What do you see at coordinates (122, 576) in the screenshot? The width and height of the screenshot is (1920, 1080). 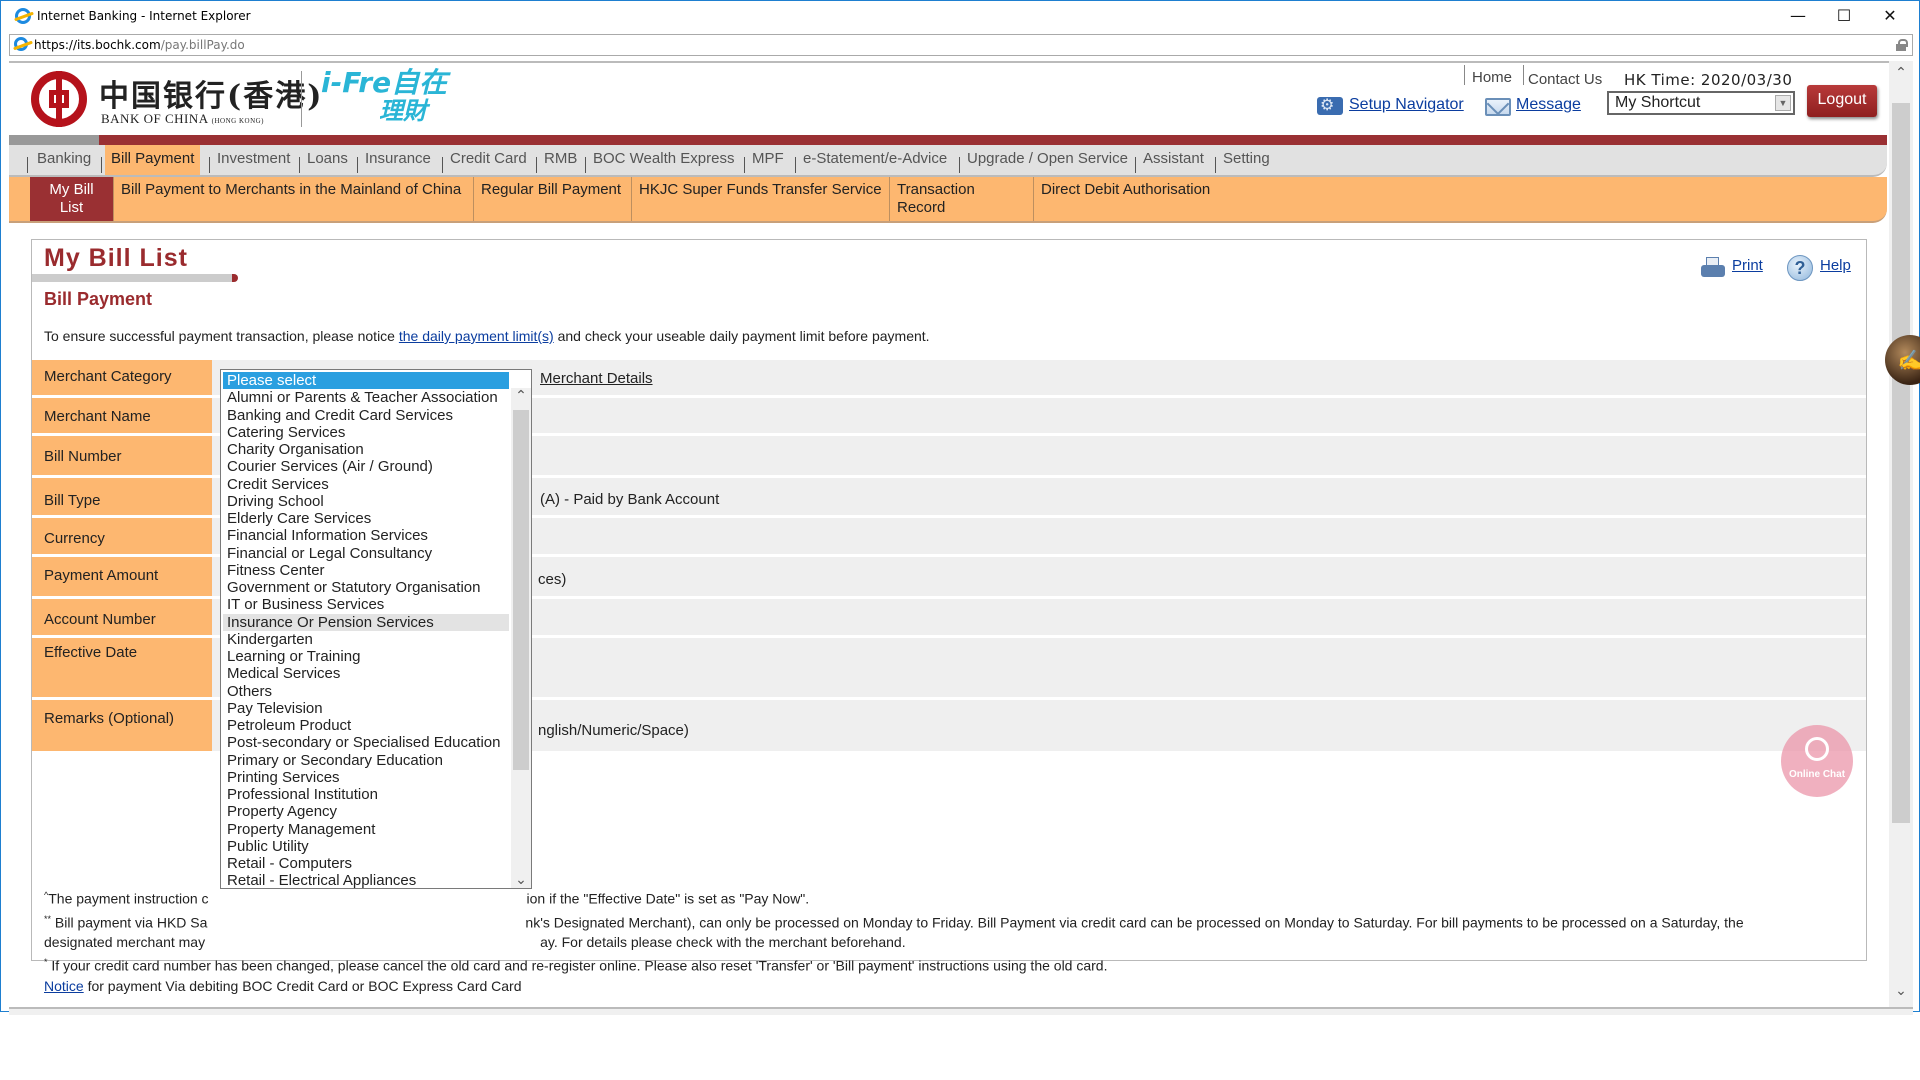 I see `form-label: Payment Amount` at bounding box center [122, 576].